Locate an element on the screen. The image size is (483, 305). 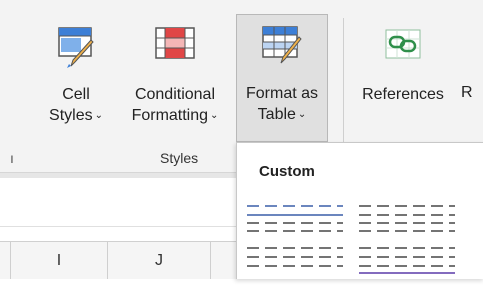
conditional-formatting-icon is located at coordinates (175, 43).